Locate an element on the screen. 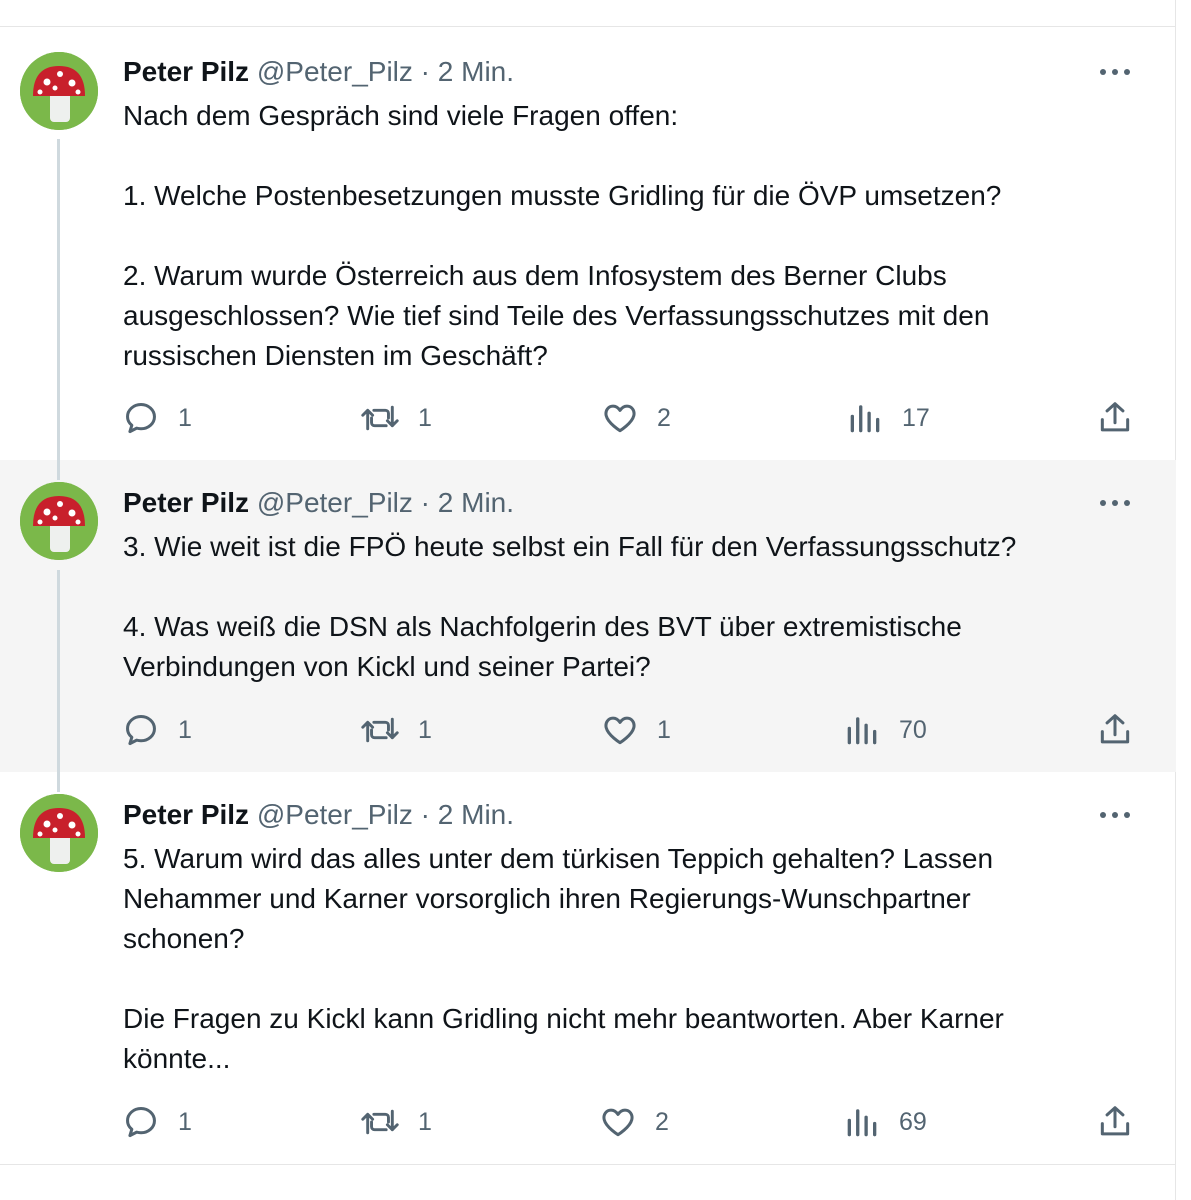 This screenshot has width=1191, height=1200. divider is located at coordinates (588, 1164).